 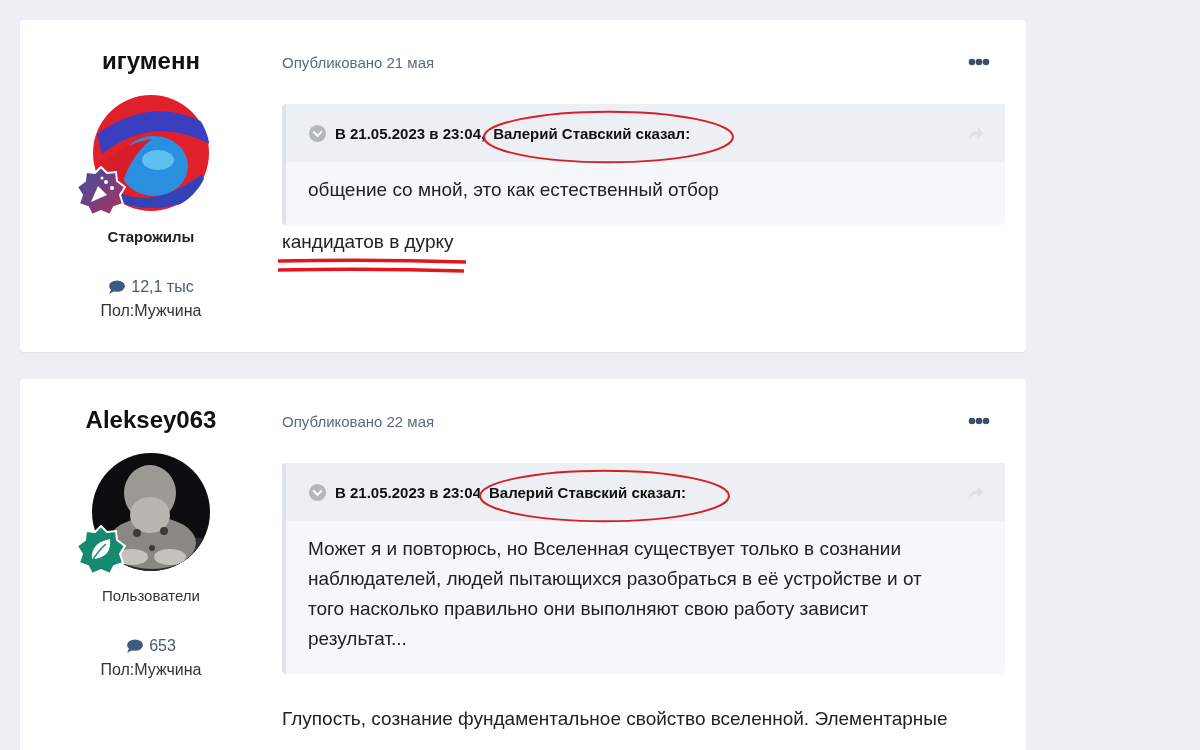 I want to click on post-text: кандидатов в дурку, so click(x=368, y=242).